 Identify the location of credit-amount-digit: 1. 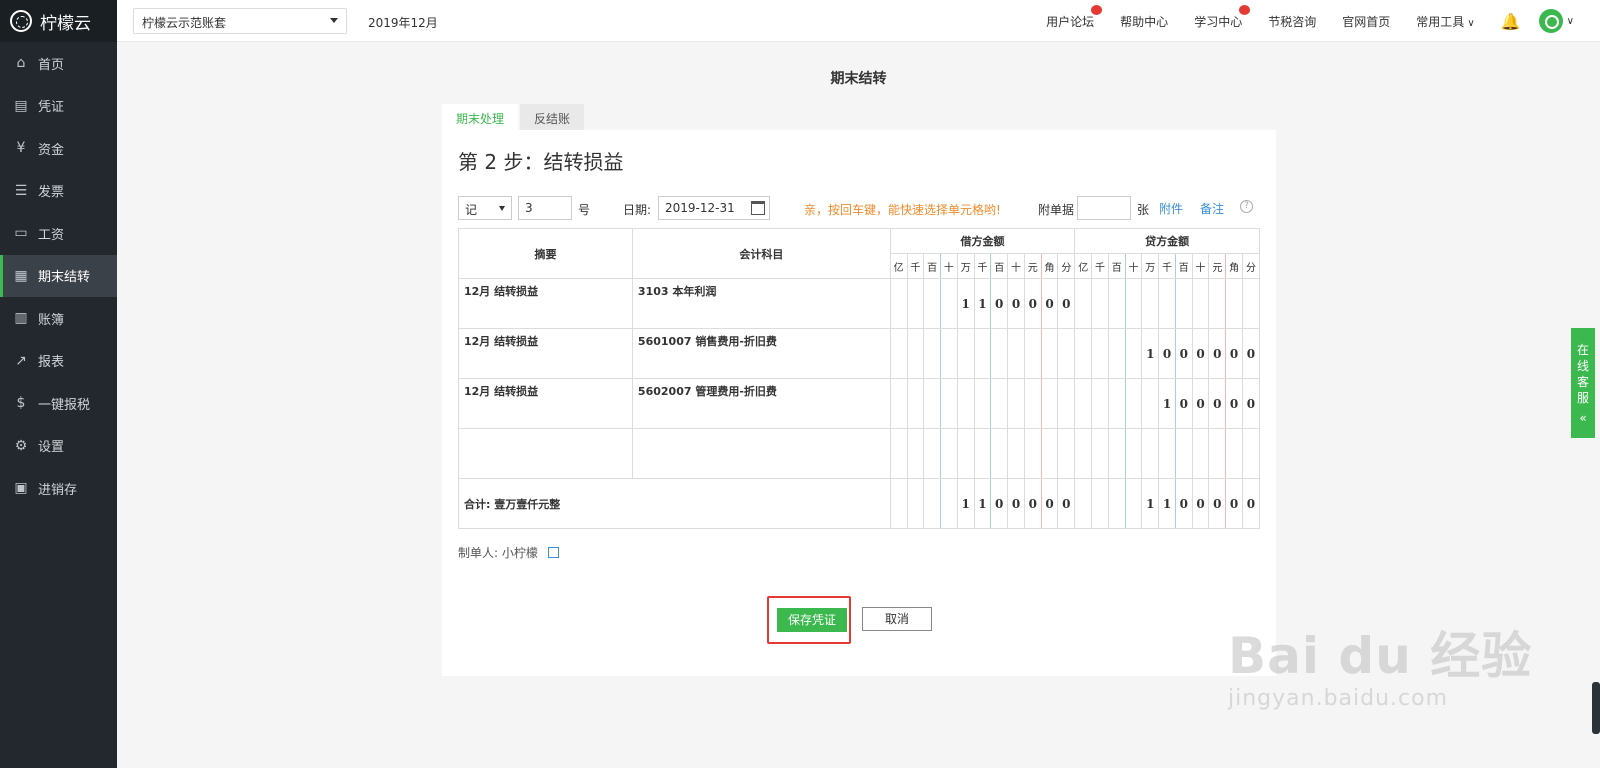
(1167, 403).